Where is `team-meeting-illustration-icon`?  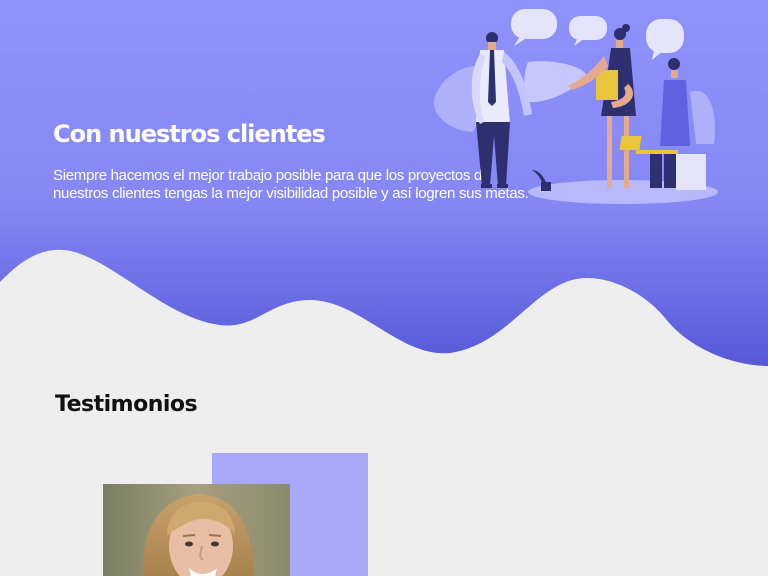 team-meeting-illustration-icon is located at coordinates (575, 106).